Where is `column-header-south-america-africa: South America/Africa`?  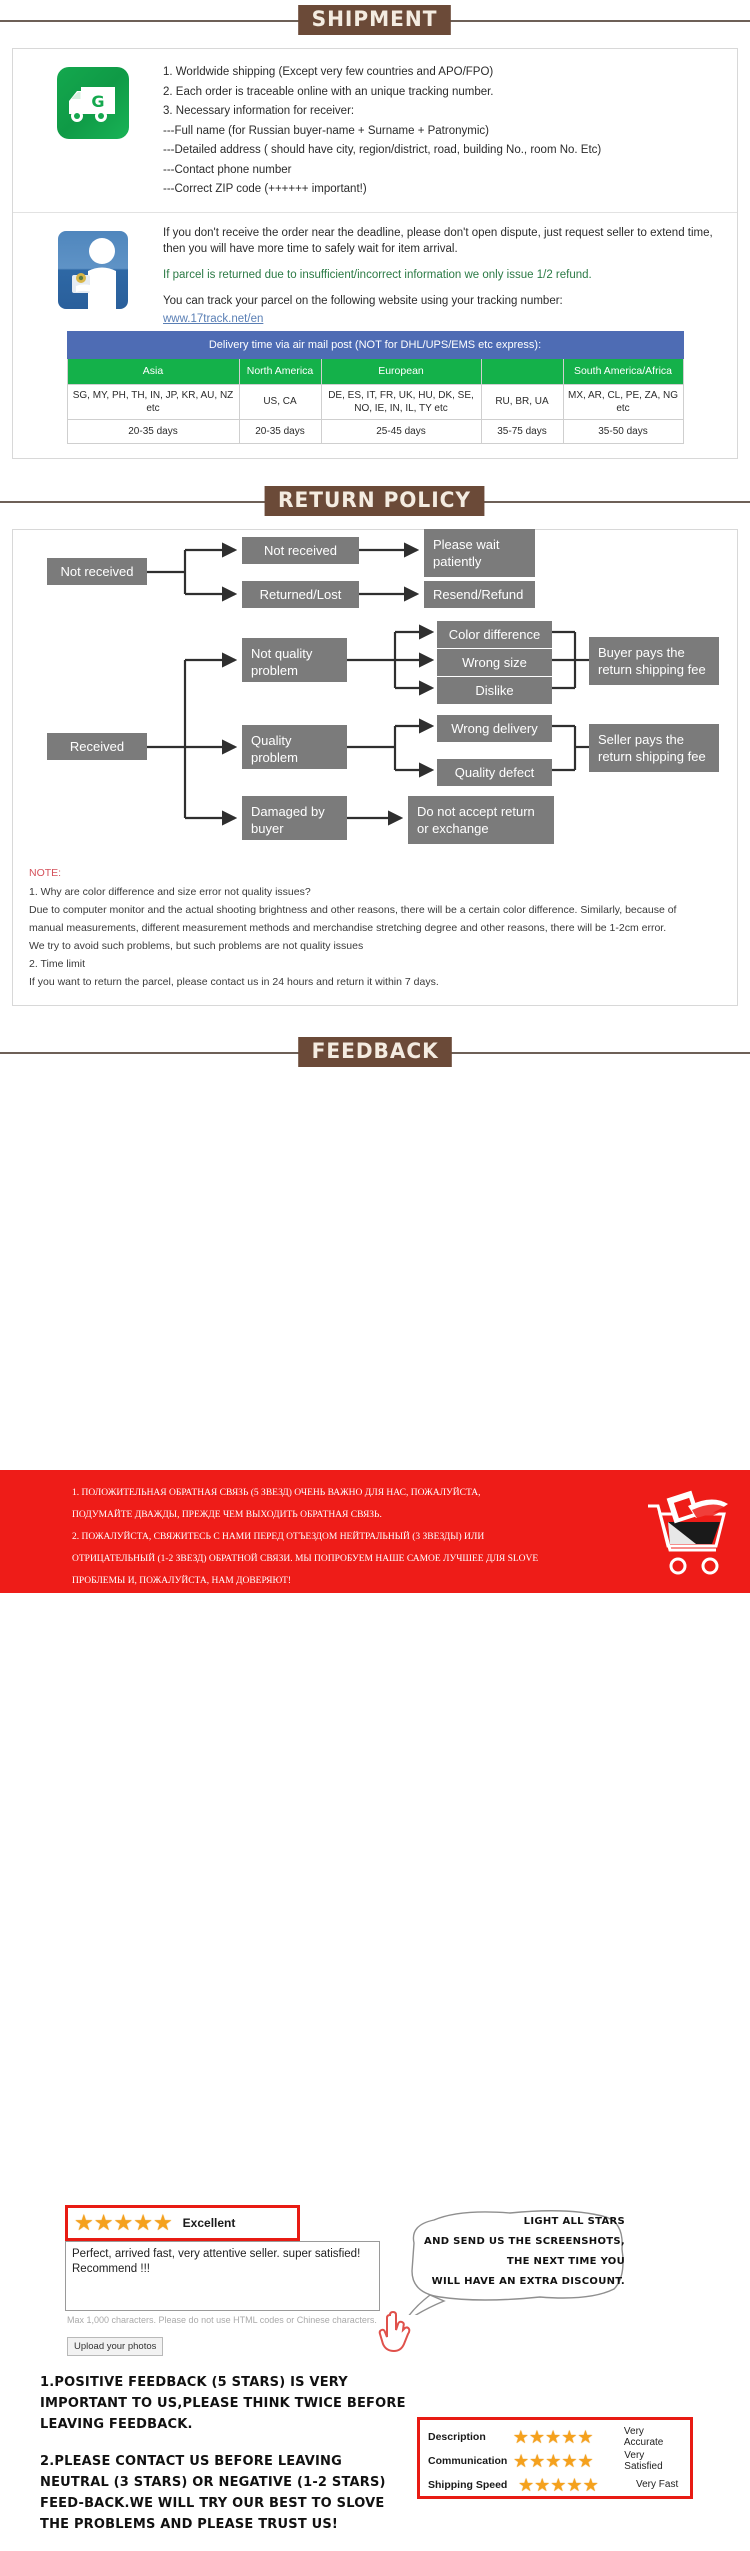 column-header-south-america-africa: South America/Africa is located at coordinates (623, 371).